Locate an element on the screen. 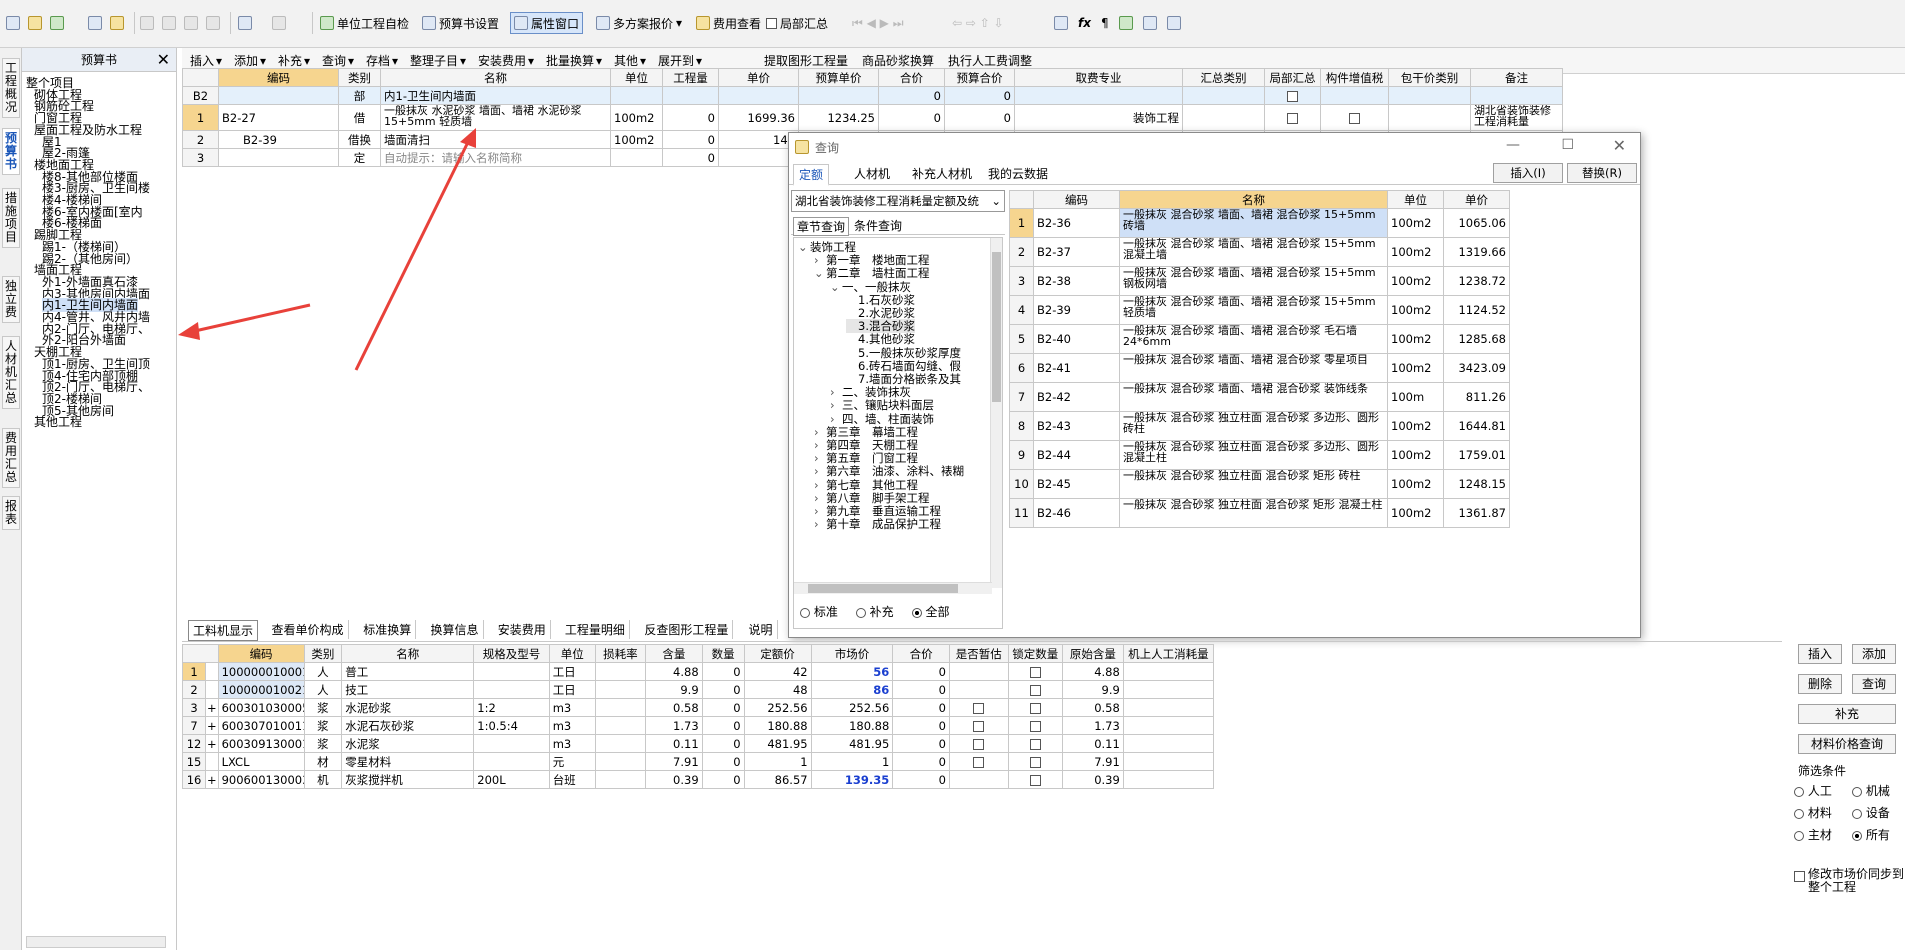 The height and width of the screenshot is (950, 1905). detail-tab: 安装费用 is located at coordinates (522, 629).